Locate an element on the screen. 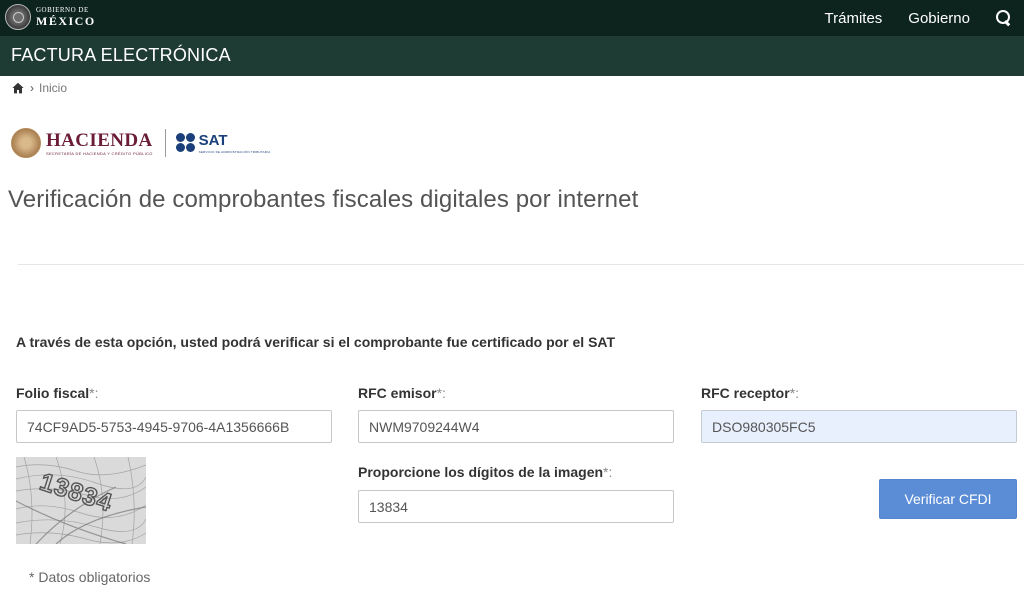 This screenshot has width=1024, height=594. rfc-receptor-input is located at coordinates (859, 426).